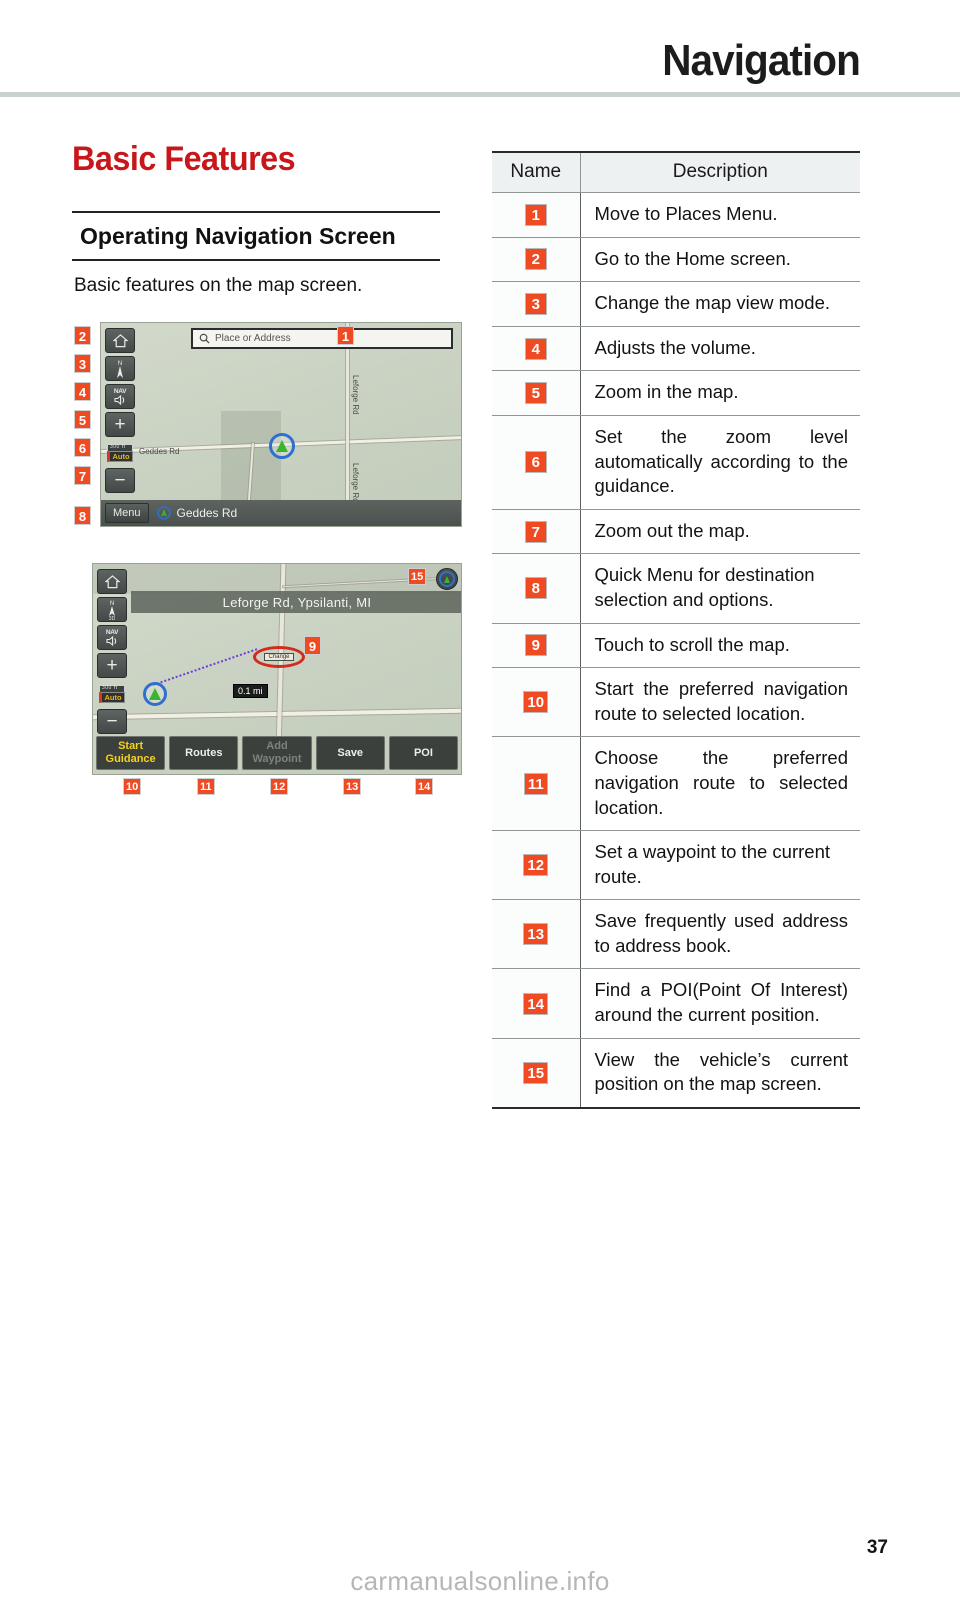 This screenshot has width=960, height=1613. What do you see at coordinates (82, 448) in the screenshot?
I see `callout-6: 6` at bounding box center [82, 448].